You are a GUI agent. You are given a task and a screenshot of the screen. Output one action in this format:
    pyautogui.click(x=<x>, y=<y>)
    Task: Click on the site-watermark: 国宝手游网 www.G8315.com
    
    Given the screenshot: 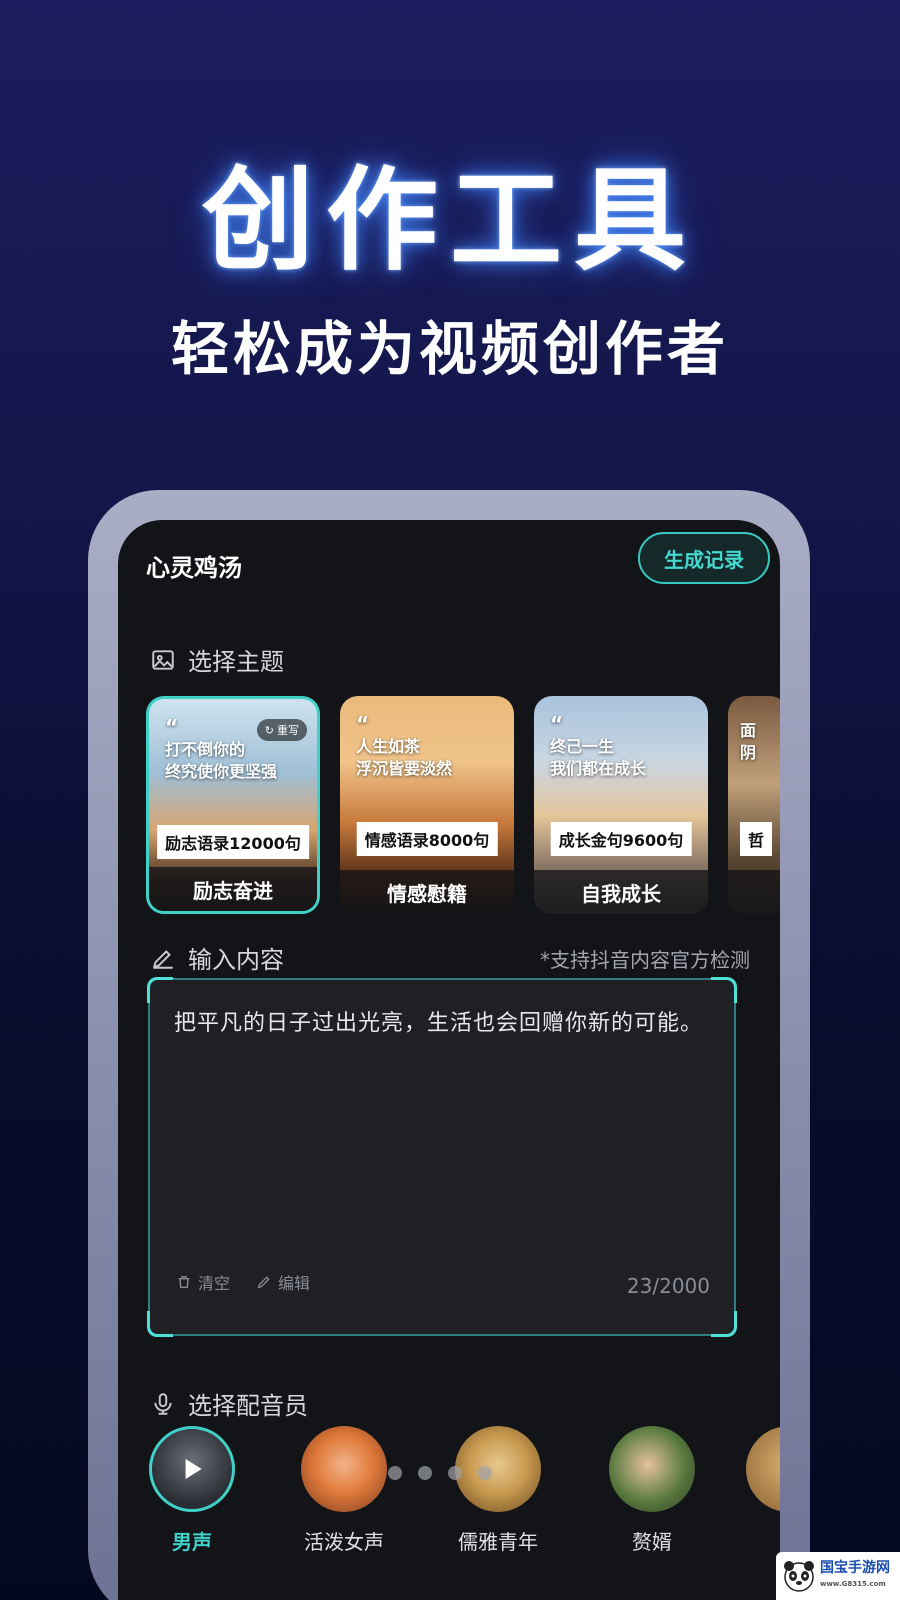 What is the action you would take?
    pyautogui.click(x=838, y=1576)
    